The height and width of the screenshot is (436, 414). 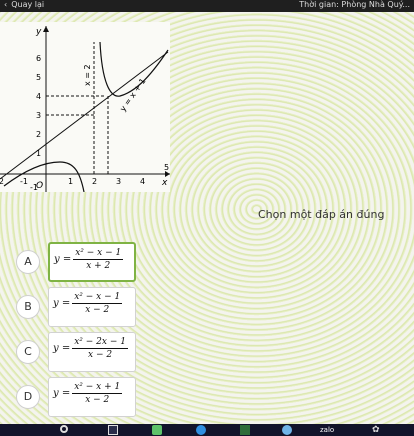 I want to click on option-formula-box: y = x² − x − 1x + 2, so click(x=92, y=262).